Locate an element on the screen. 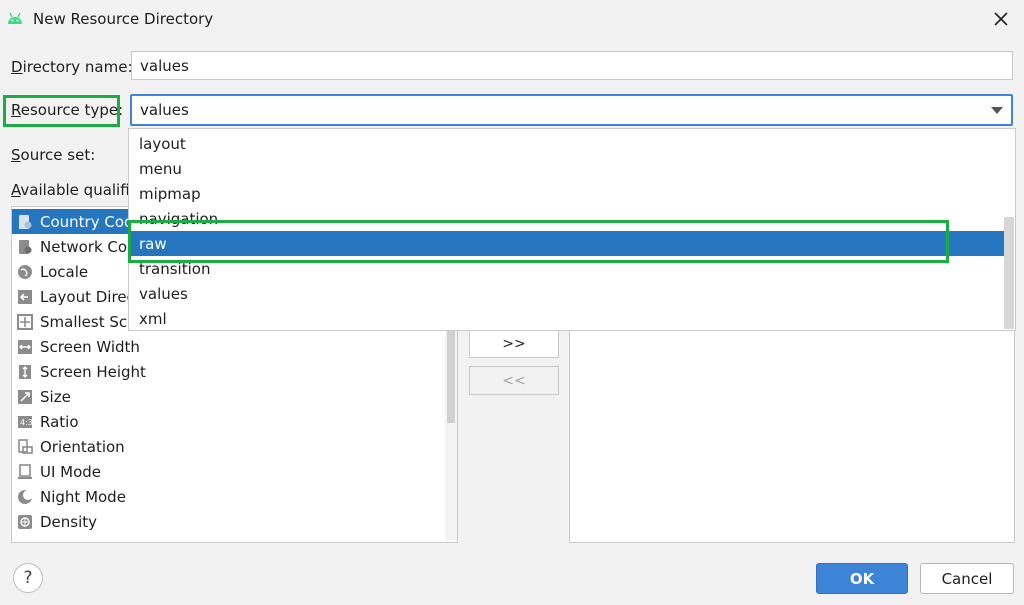 This screenshot has width=1024, height=605. resource-type-value: values is located at coordinates (164, 110).